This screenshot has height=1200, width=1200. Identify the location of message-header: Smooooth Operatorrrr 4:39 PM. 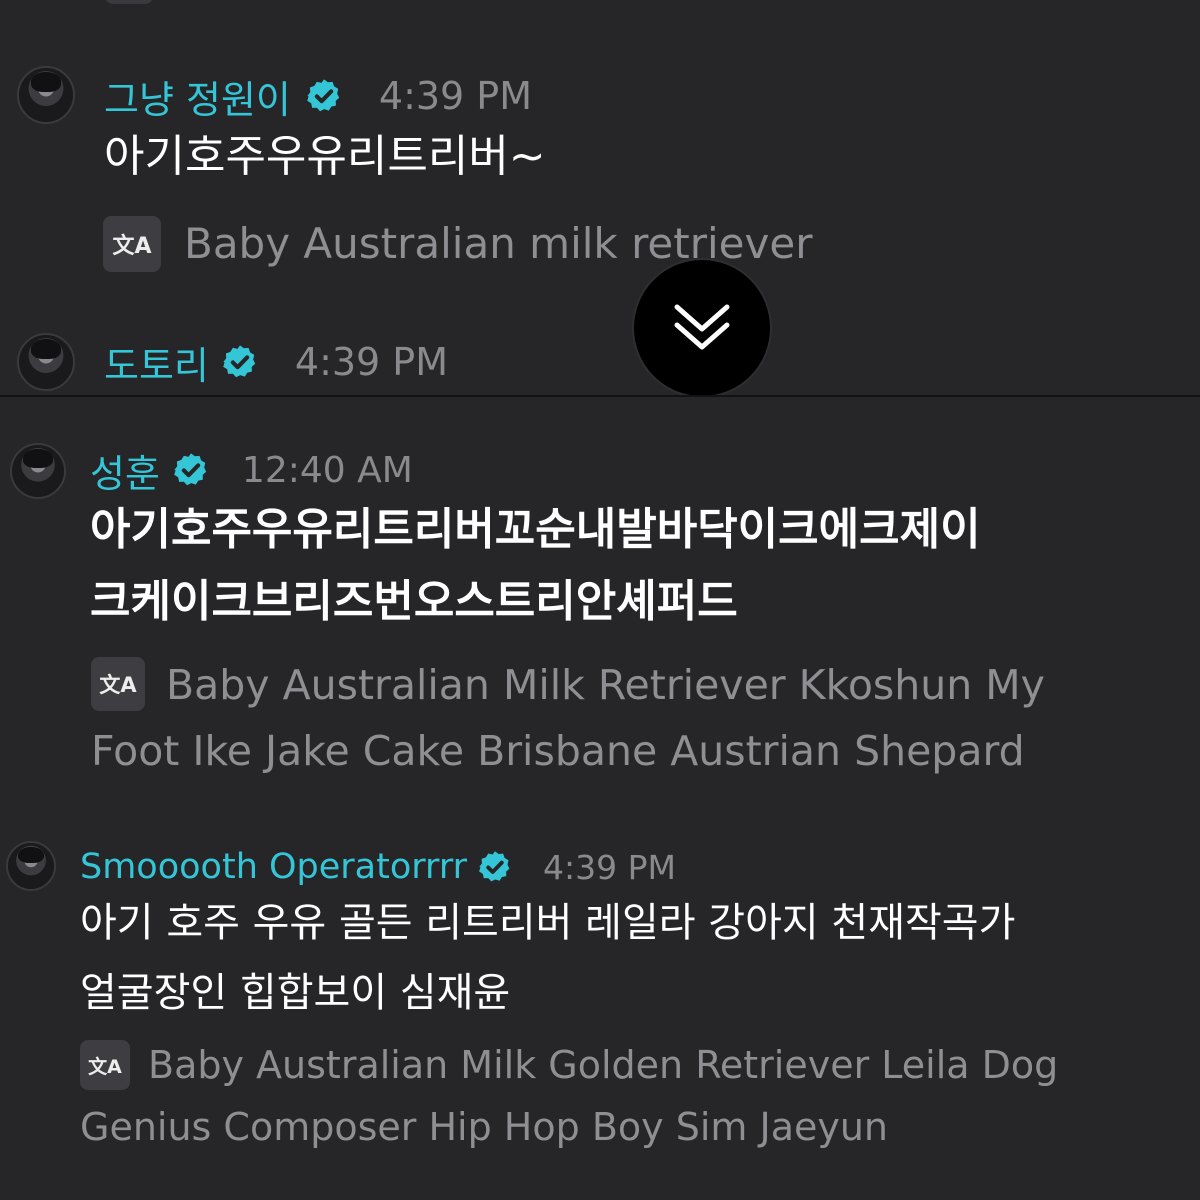
(378, 867).